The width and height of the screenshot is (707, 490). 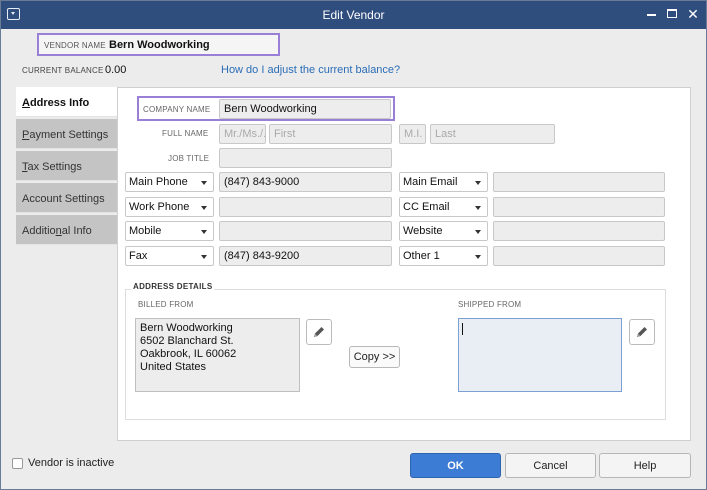 I want to click on text-cursor, so click(x=462, y=329).